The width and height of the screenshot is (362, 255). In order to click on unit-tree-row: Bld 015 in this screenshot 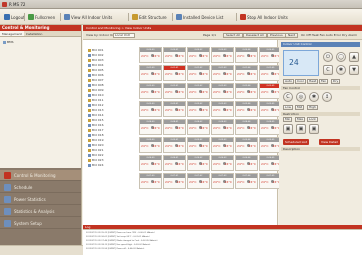, I will do `click(95, 120)`.